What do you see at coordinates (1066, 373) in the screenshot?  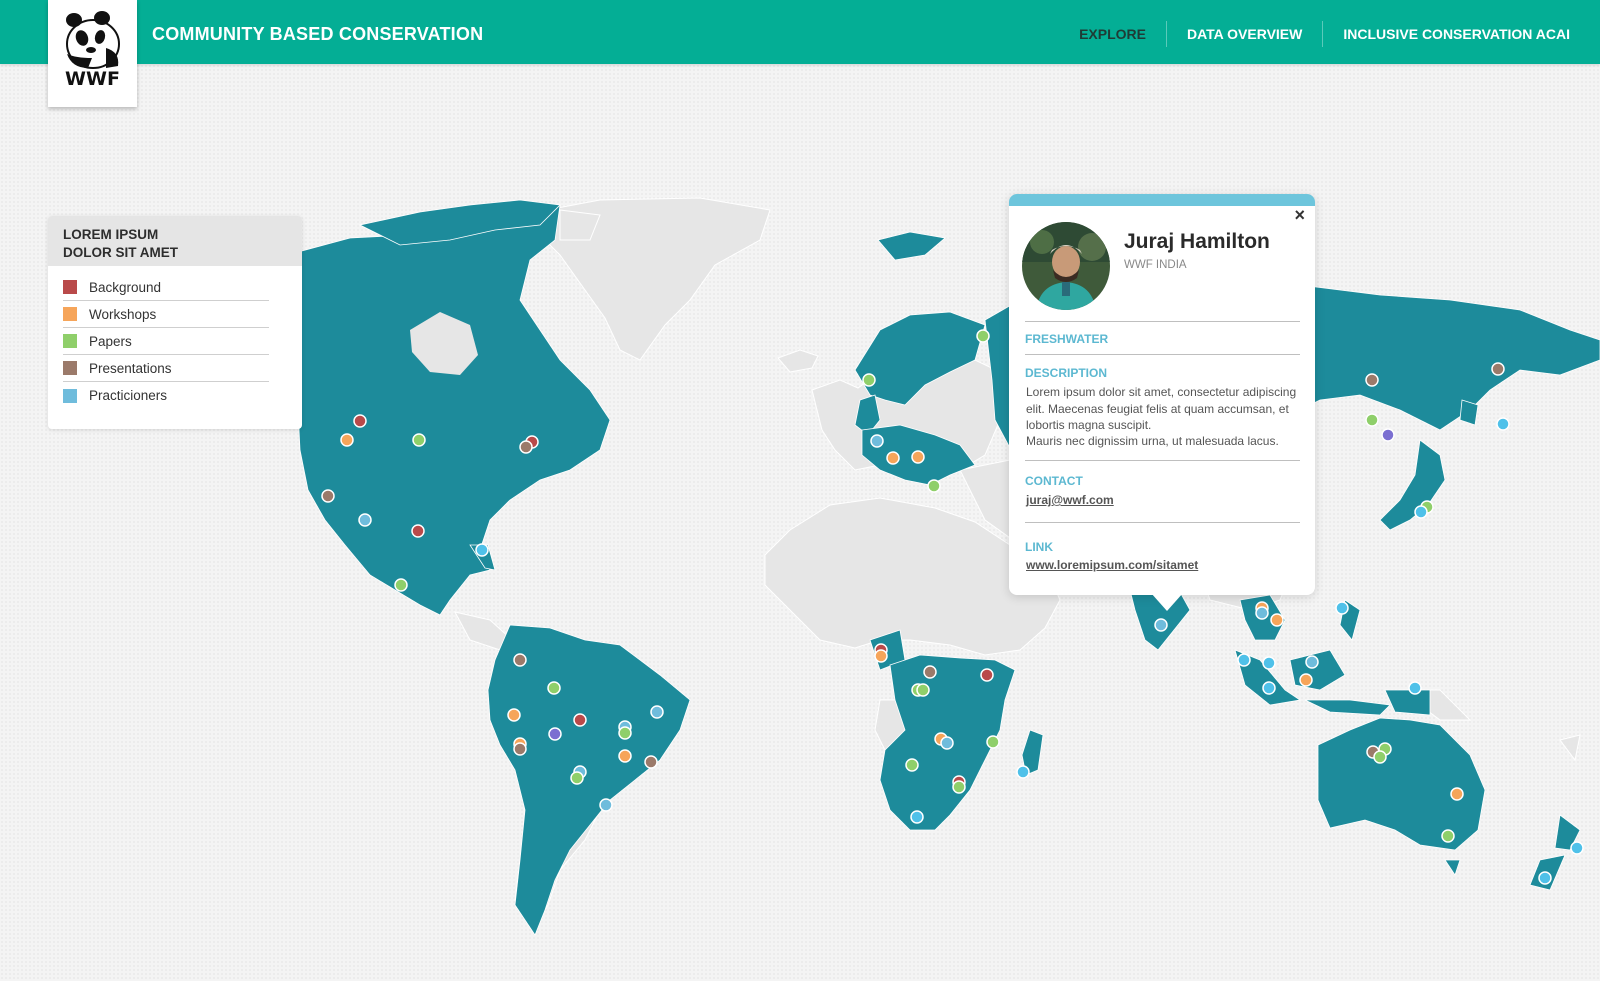 I see `description-heading: DESCRIPTION` at bounding box center [1066, 373].